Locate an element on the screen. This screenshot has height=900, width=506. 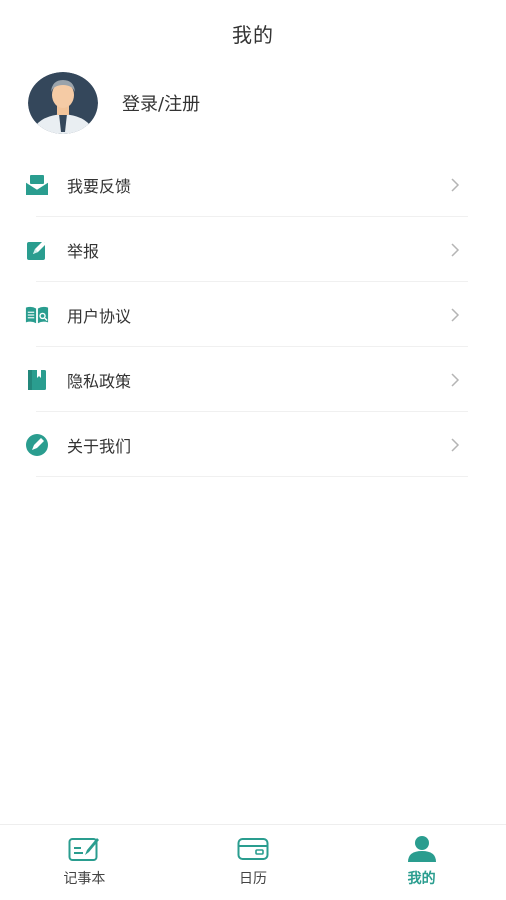
menu-item-user-agreement: 用户协议 is located at coordinates (253, 314).